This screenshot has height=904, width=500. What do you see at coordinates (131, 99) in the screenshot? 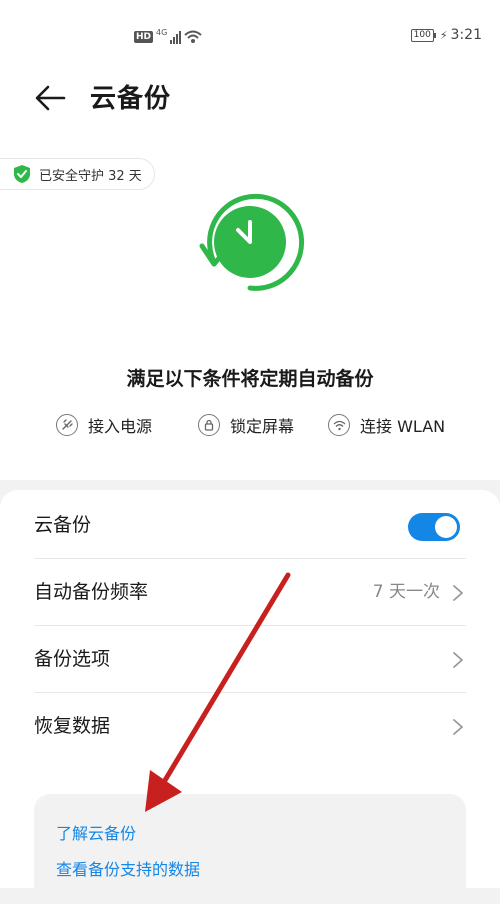
I see `page-title: 云备份` at bounding box center [131, 99].